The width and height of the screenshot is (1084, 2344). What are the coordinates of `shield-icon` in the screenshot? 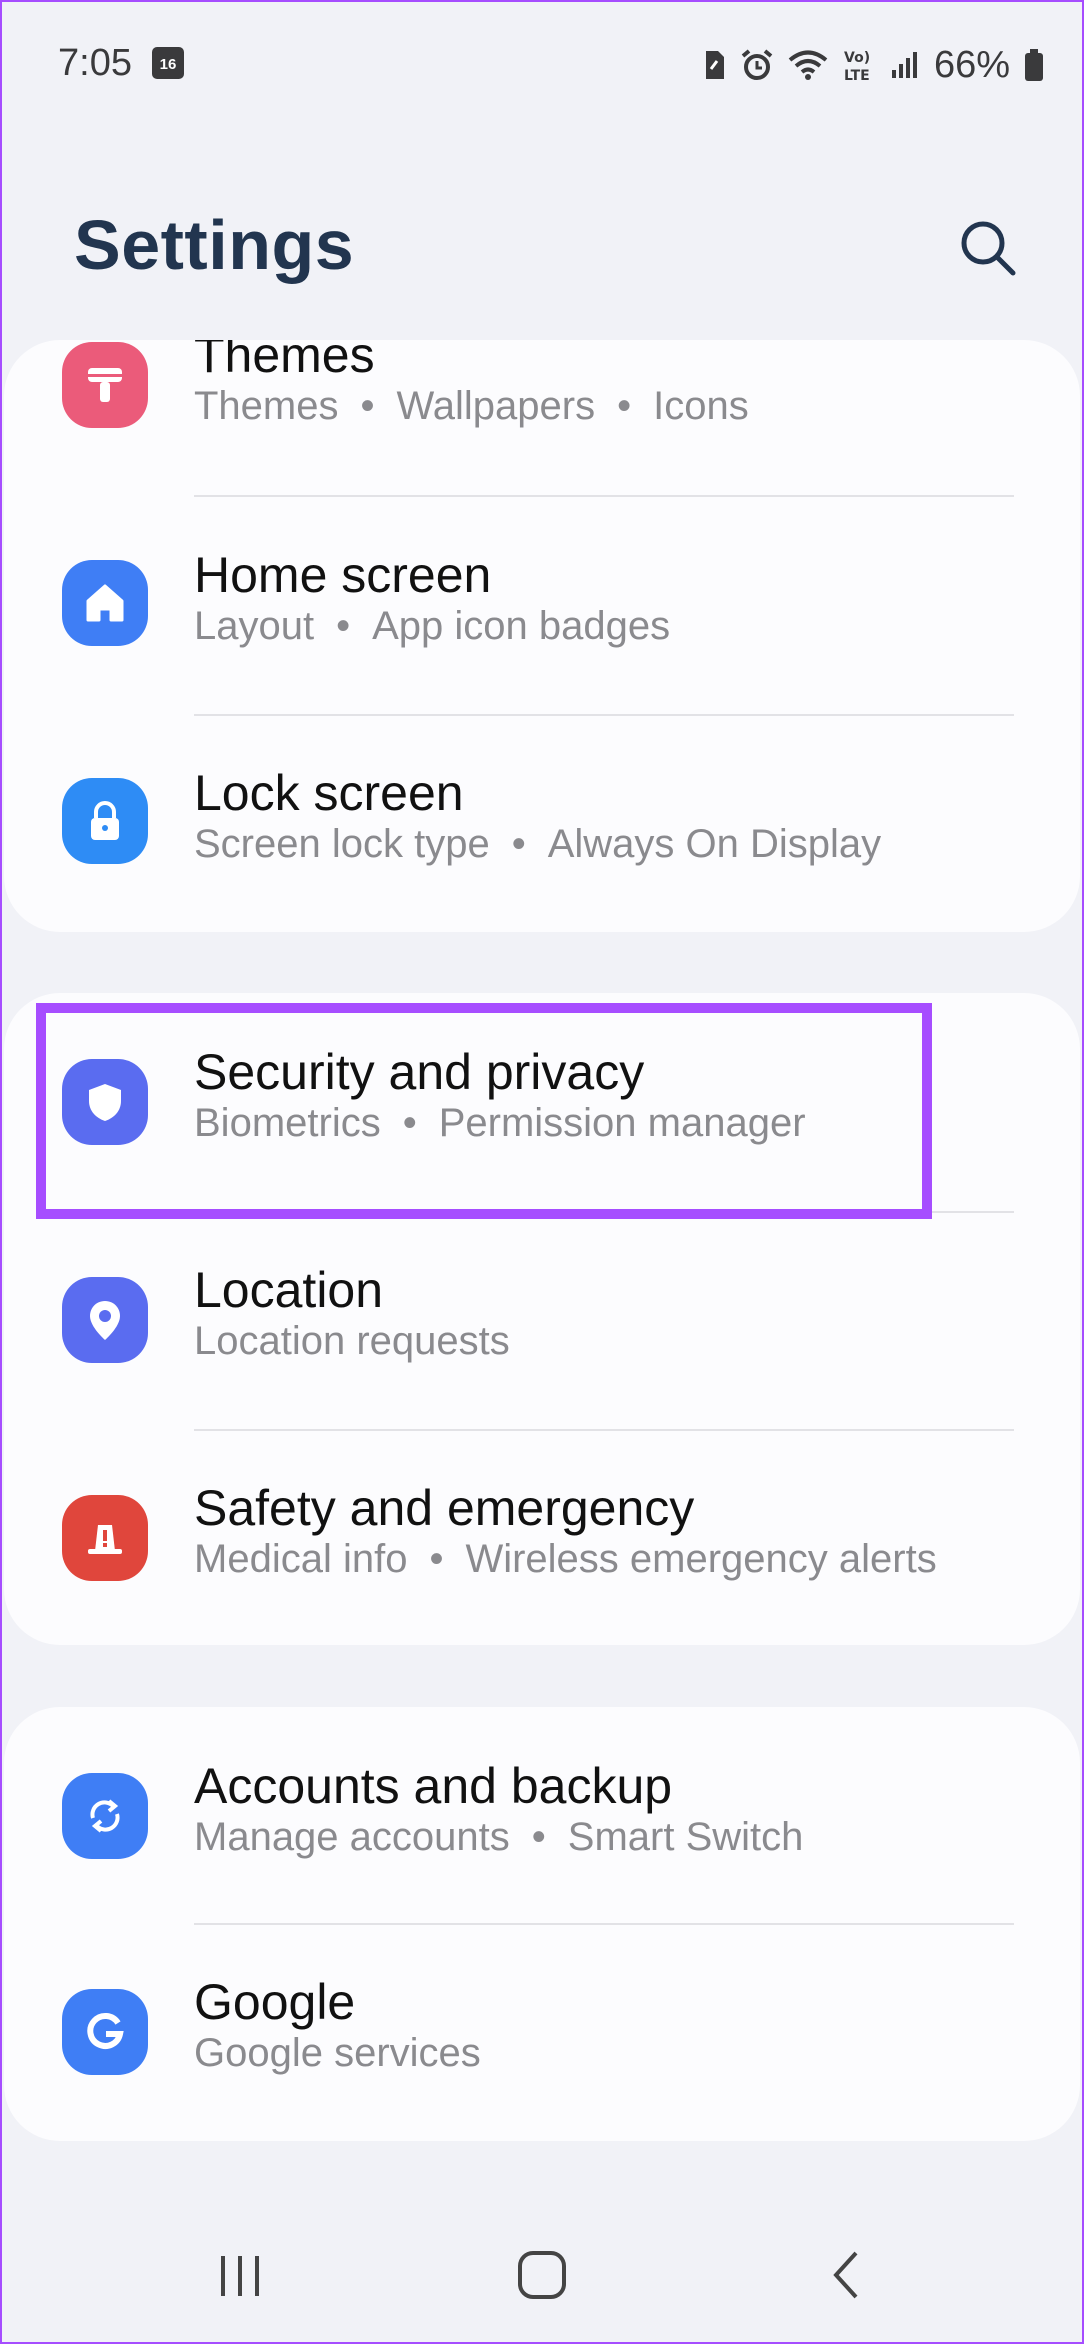 It's located at (105, 1102).